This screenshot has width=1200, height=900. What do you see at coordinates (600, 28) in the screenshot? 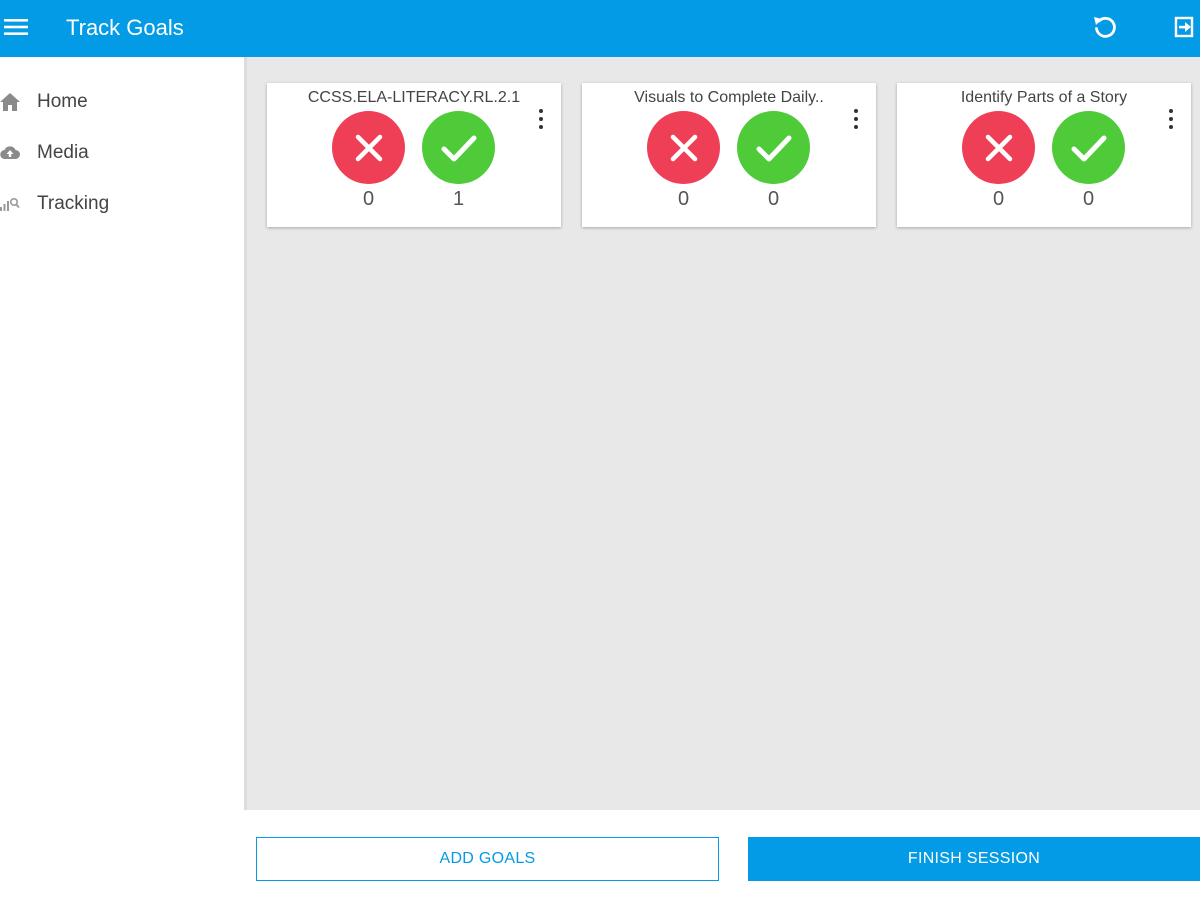
I see `app-bar: Track Goals` at bounding box center [600, 28].